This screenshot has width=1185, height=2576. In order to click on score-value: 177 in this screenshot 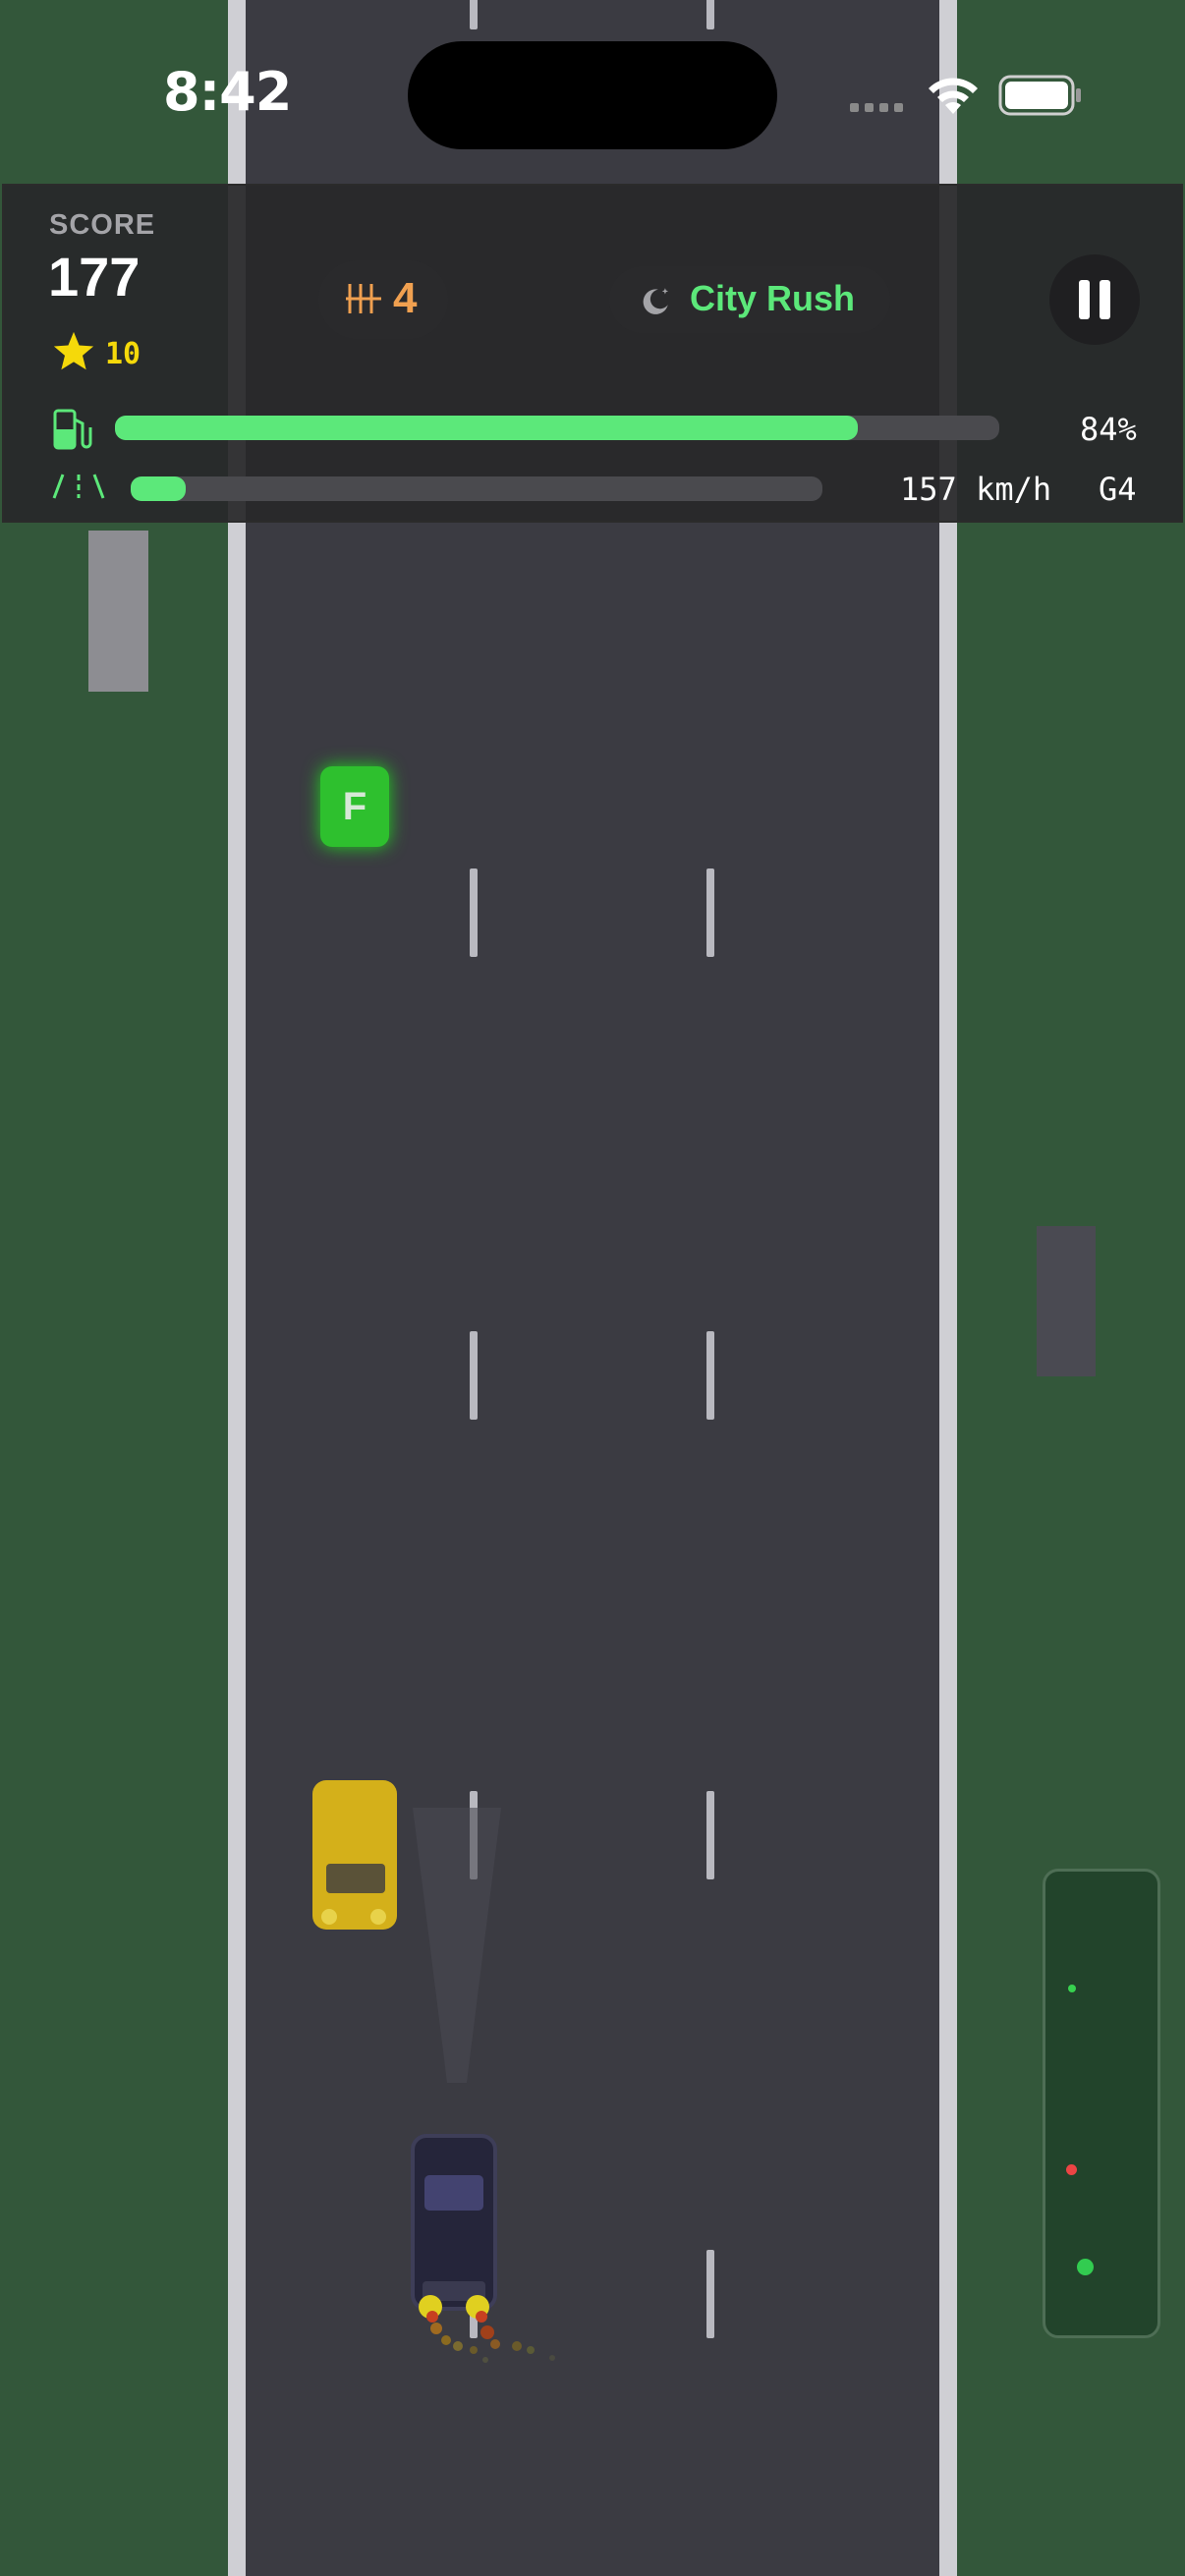, I will do `click(95, 277)`.